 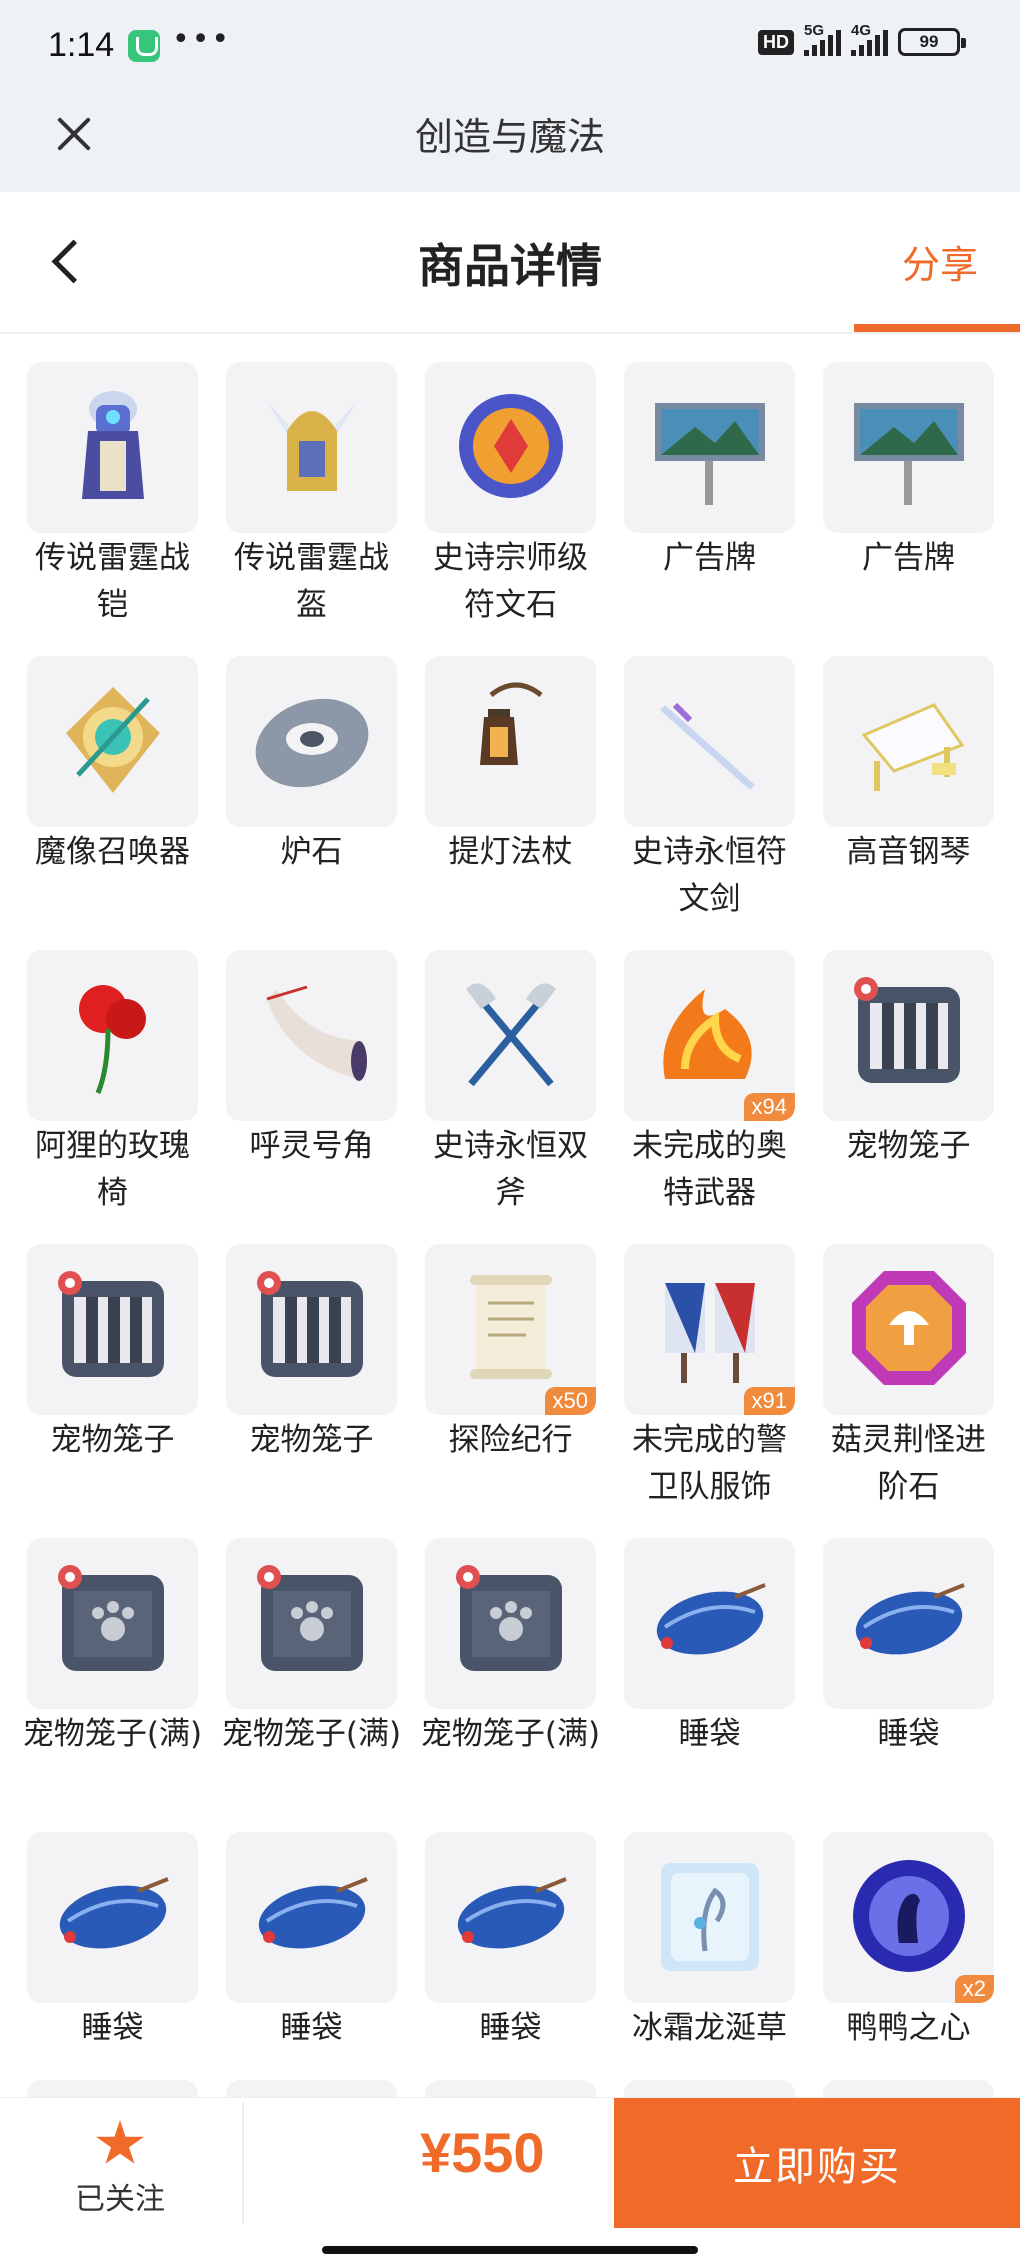 What do you see at coordinates (509, 137) in the screenshot?
I see `app-title: 创造与魔法` at bounding box center [509, 137].